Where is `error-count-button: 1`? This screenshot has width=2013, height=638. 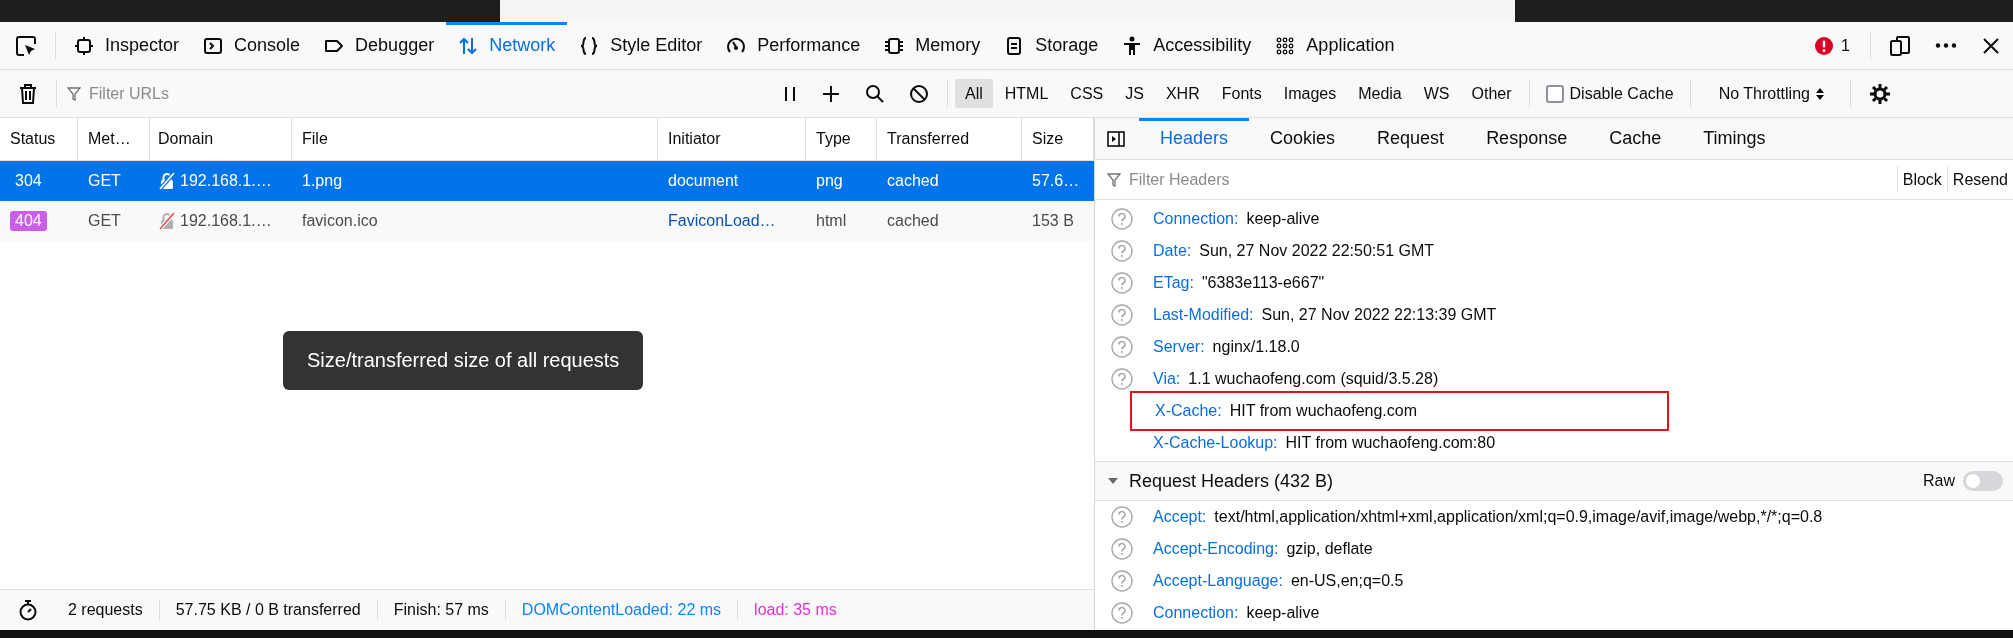
error-count-button: 1 is located at coordinates (1832, 45).